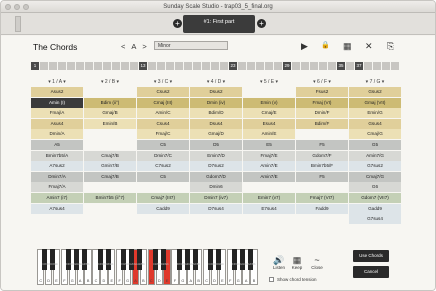 Image resolution: width=436 pixels, height=291 pixels. I want to click on chord-cell: Amin (I), so click(57, 102).